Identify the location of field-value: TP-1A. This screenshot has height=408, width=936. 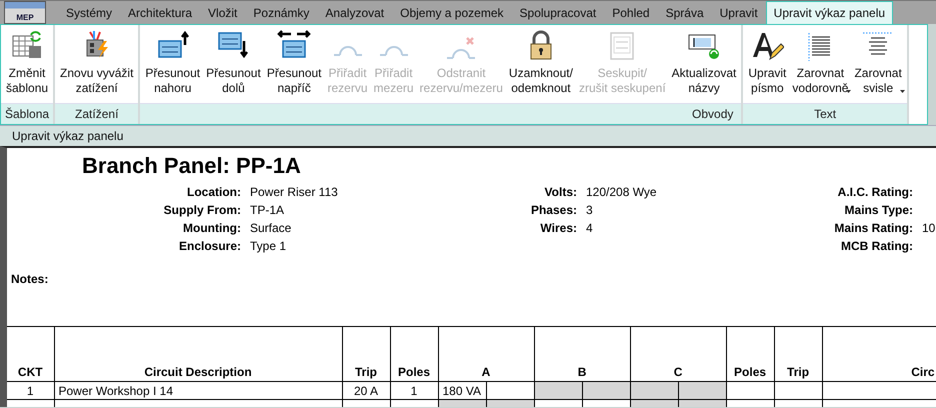
(267, 210).